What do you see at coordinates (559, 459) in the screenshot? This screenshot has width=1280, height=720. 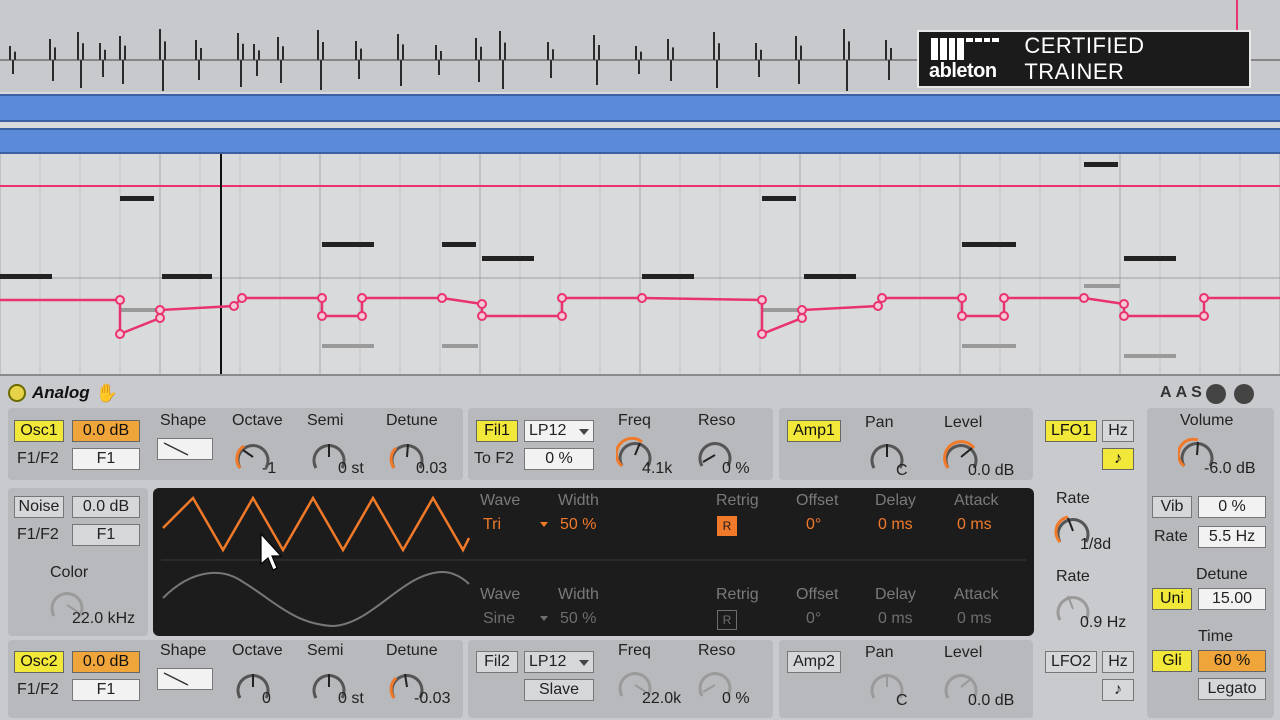 I see `fil1-to-f2: 0 %` at bounding box center [559, 459].